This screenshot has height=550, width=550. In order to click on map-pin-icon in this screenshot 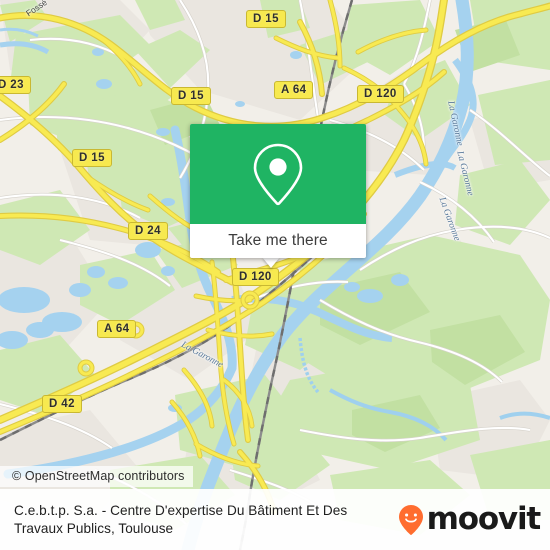, I will do `click(278, 174)`.